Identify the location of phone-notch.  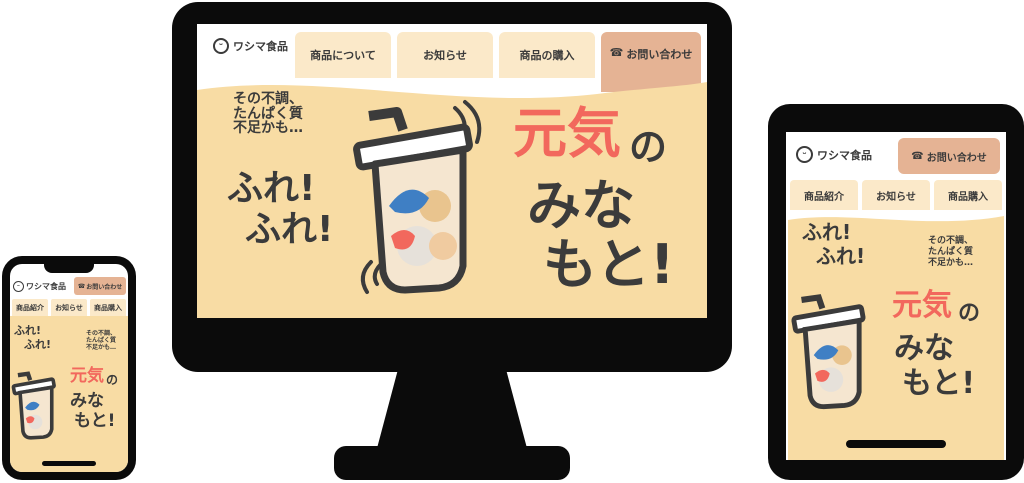
(69, 268).